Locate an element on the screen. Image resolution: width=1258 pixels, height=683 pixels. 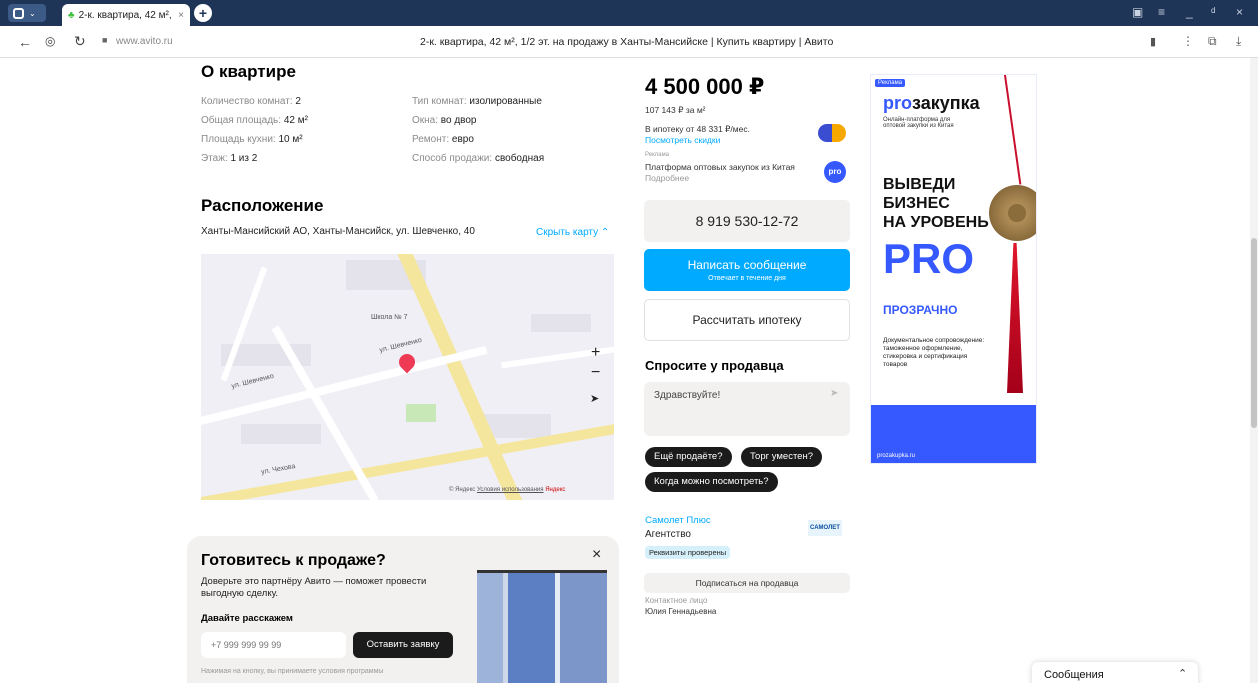
zoom-in-button: + is located at coordinates (595, 353).